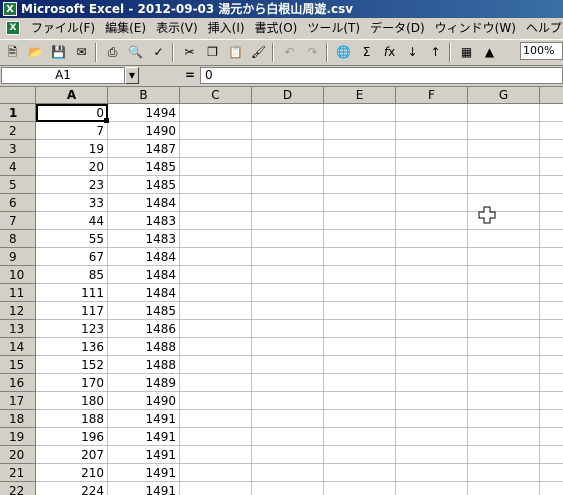 The image size is (563, 495). What do you see at coordinates (106, 120) in the screenshot?
I see `fill-handle` at bounding box center [106, 120].